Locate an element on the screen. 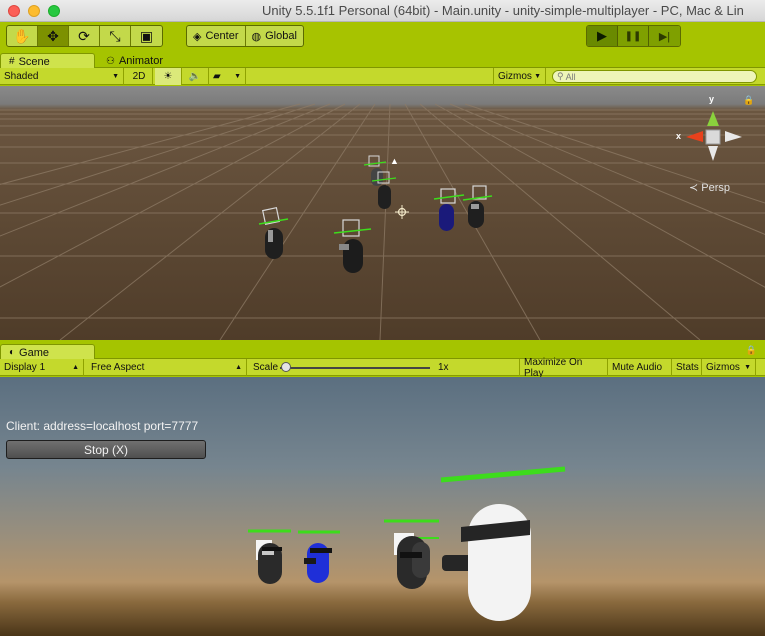 The height and width of the screenshot is (636, 765). play-button: ▶ is located at coordinates (602, 36).